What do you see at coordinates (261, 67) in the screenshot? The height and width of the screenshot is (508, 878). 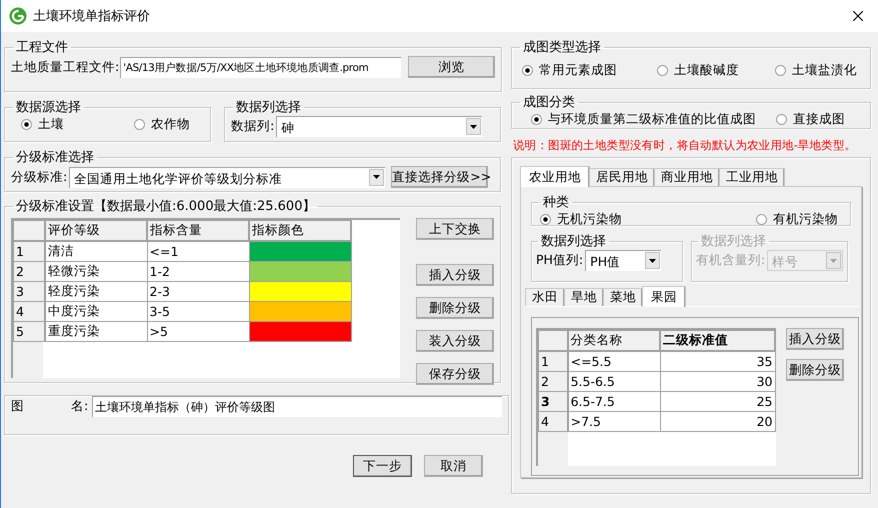 I see `input-field: 'AS/13用户数据/5万/XX地区土地环境地质调查.prom` at bounding box center [261, 67].